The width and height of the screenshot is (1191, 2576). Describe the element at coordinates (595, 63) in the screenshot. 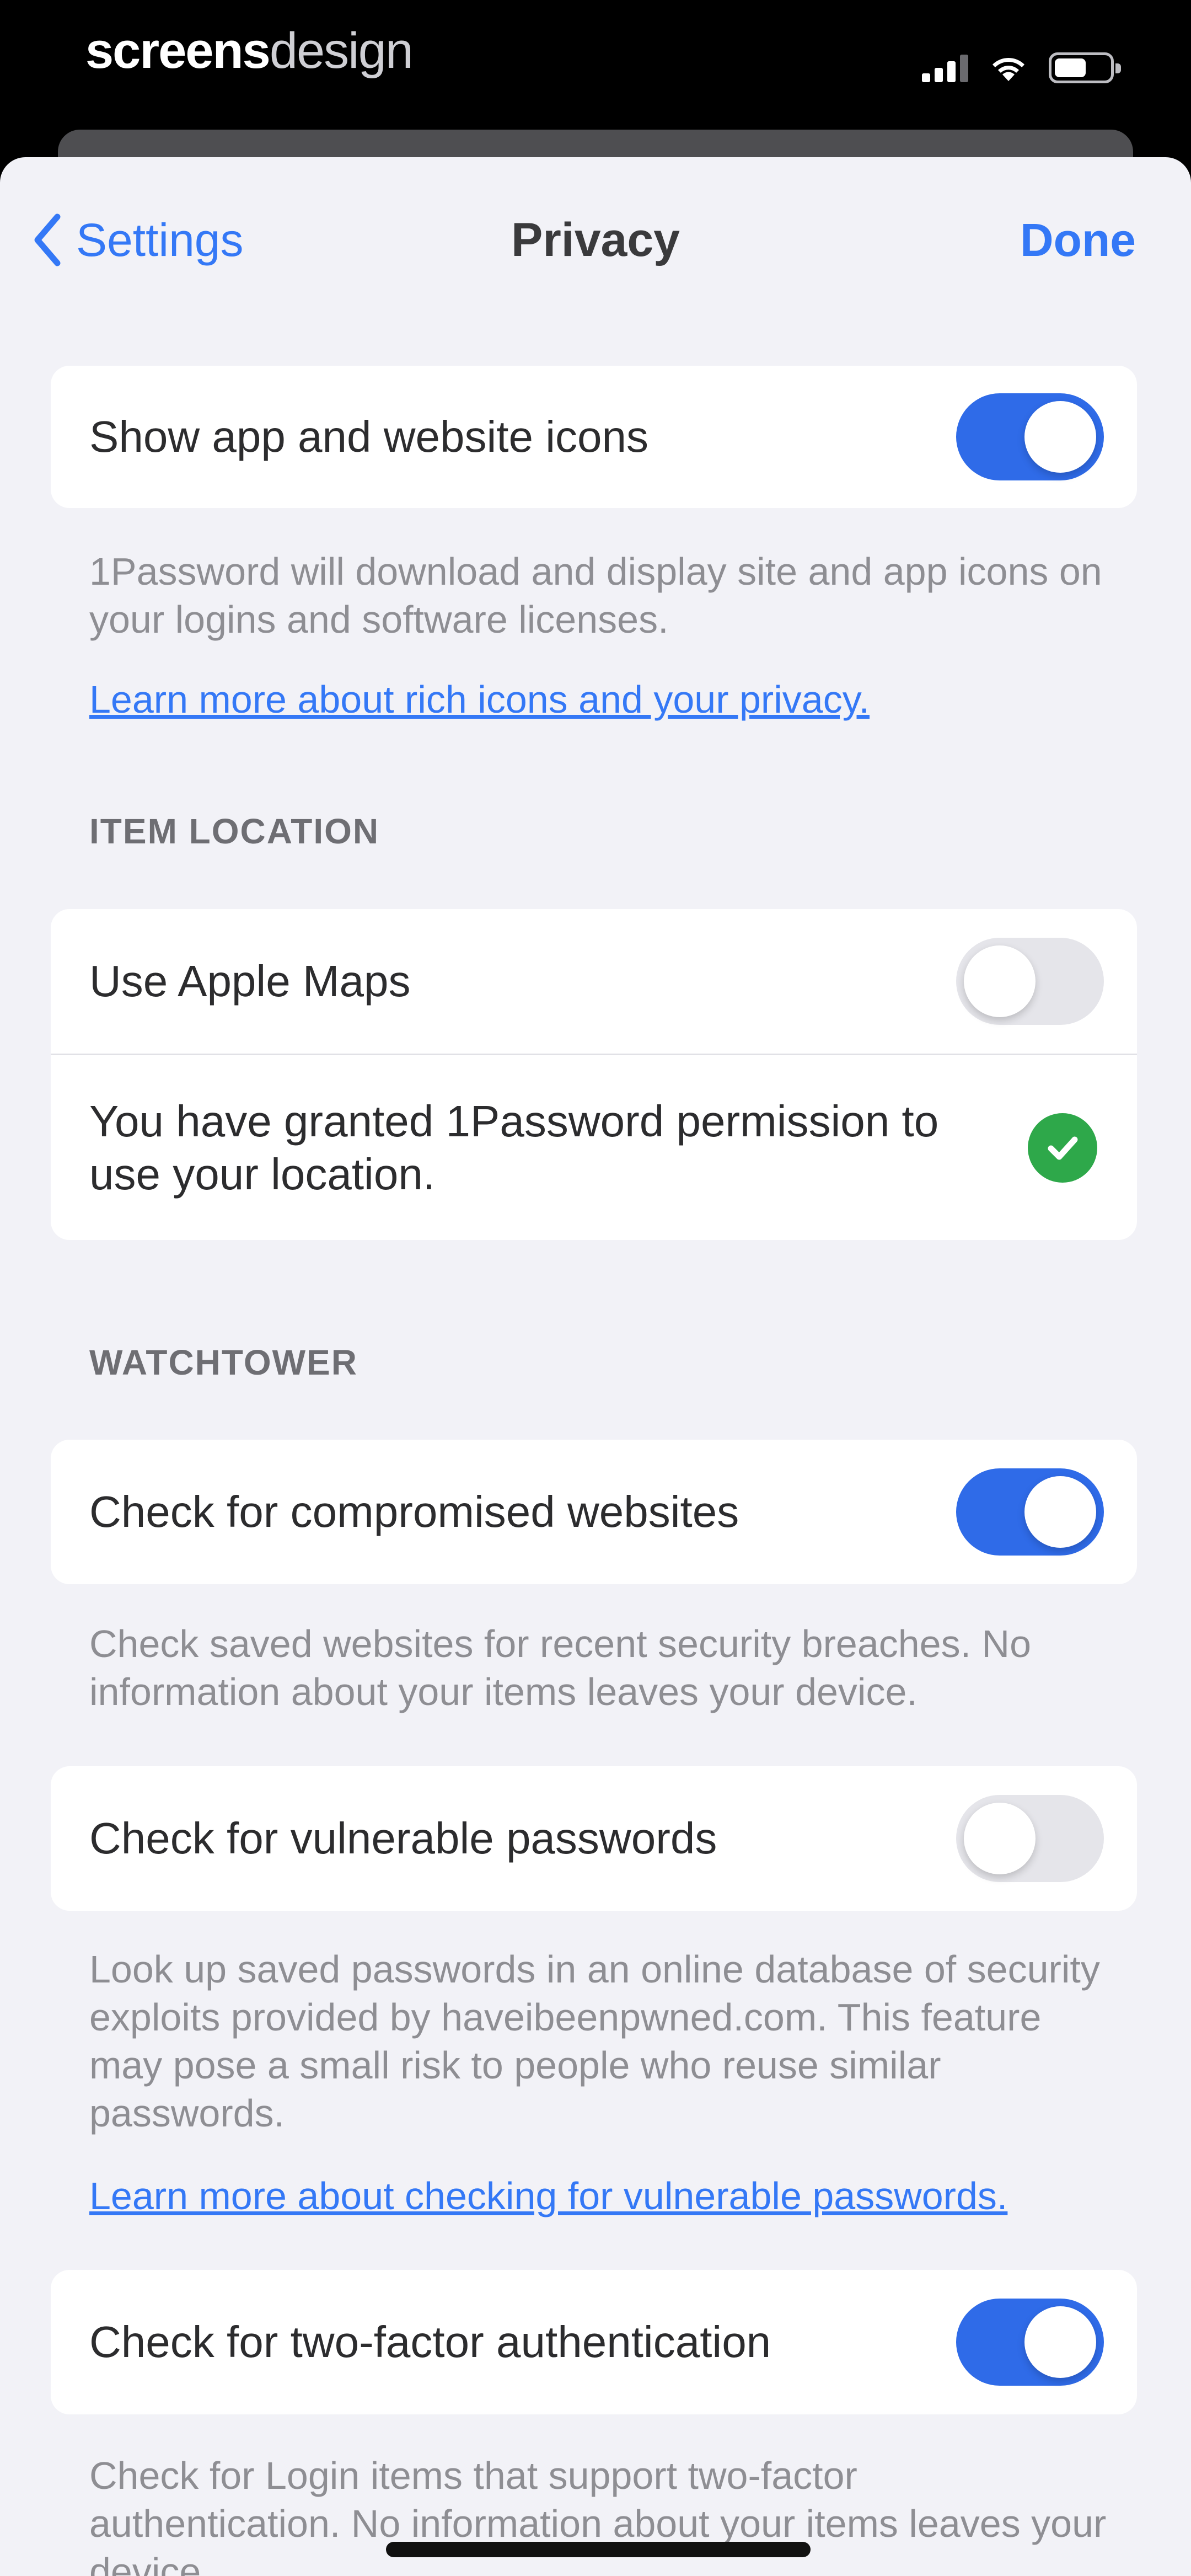

I see `status-bar: screensdesign` at that location.